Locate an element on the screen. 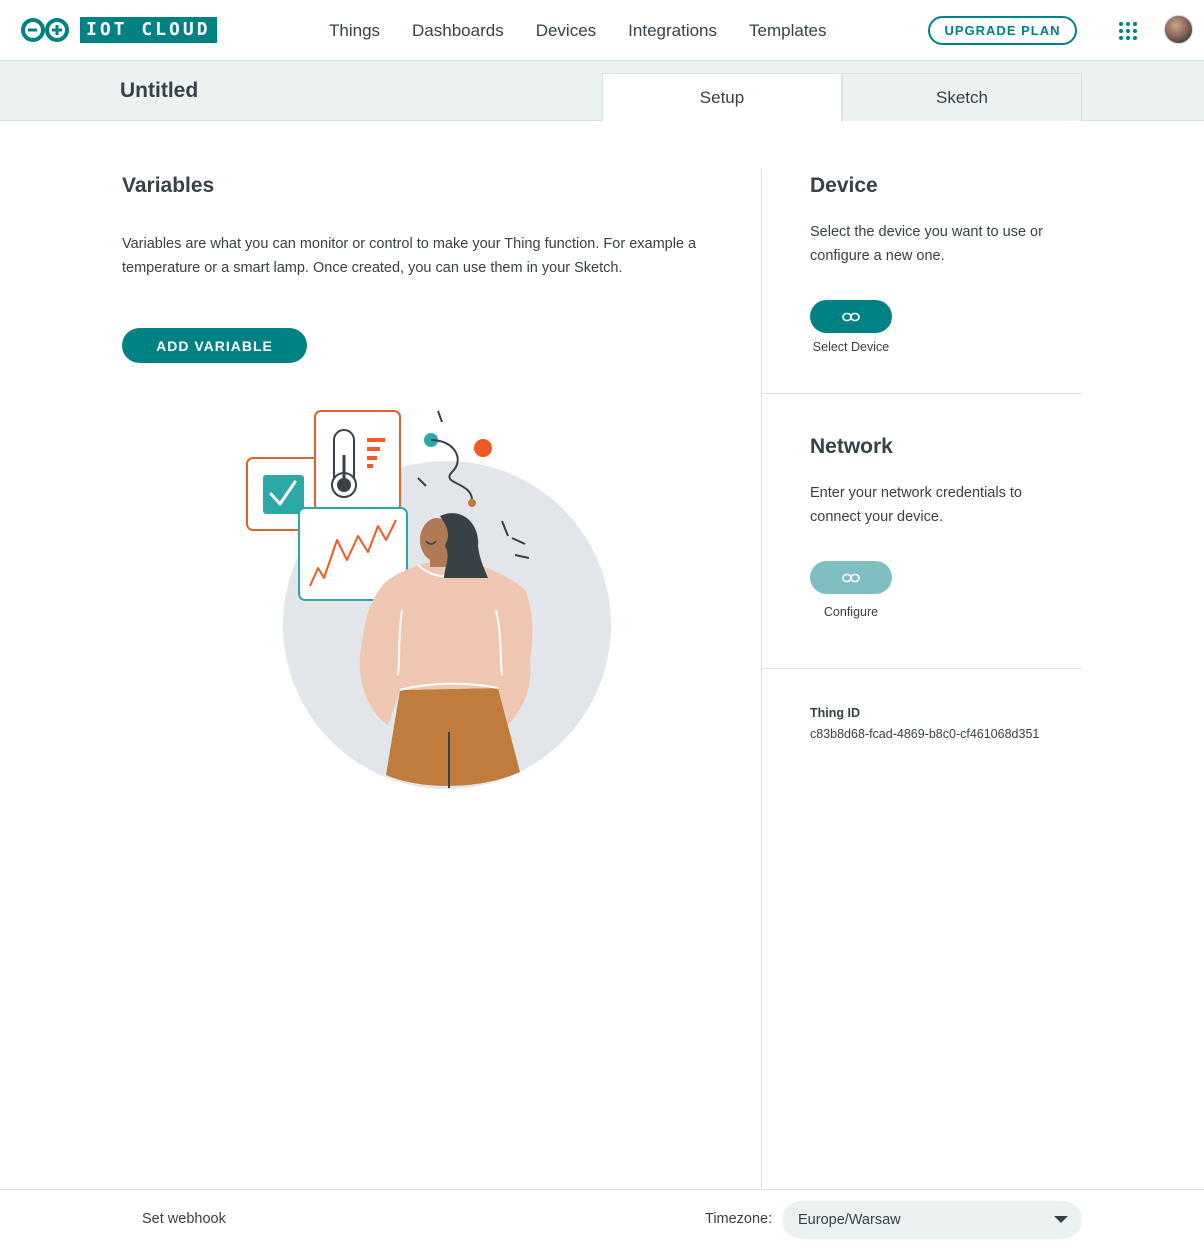  timezone-value: Europe/Warsaw is located at coordinates (849, 1220).